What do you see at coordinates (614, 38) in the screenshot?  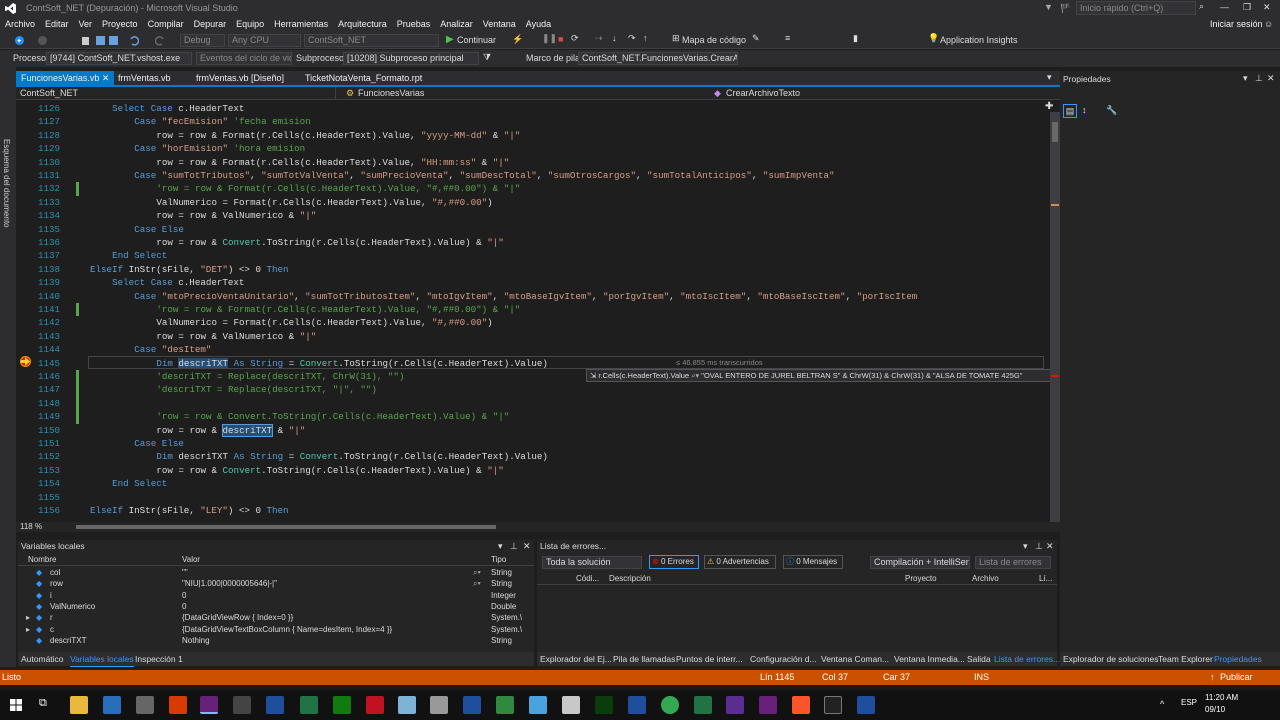 I see `step-into-icon: ↓` at bounding box center [614, 38].